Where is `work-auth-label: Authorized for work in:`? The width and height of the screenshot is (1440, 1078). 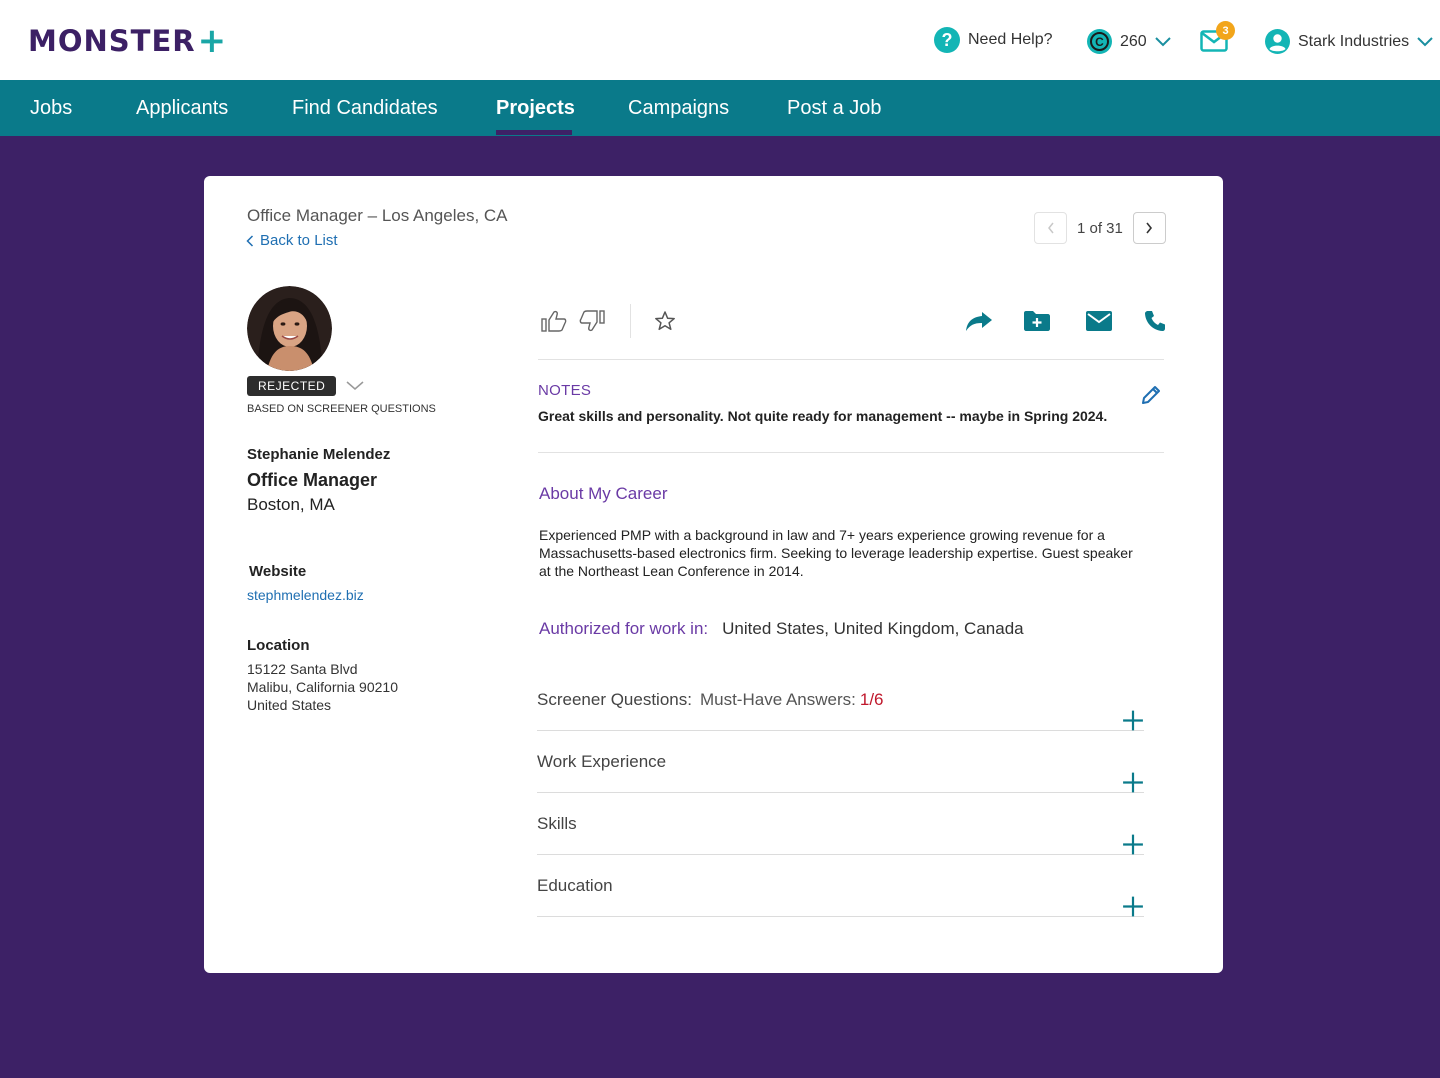 work-auth-label: Authorized for work in: is located at coordinates (624, 628).